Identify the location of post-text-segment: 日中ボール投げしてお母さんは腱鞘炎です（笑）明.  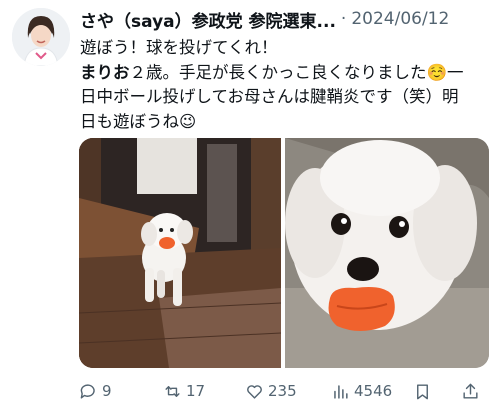
(269, 96).